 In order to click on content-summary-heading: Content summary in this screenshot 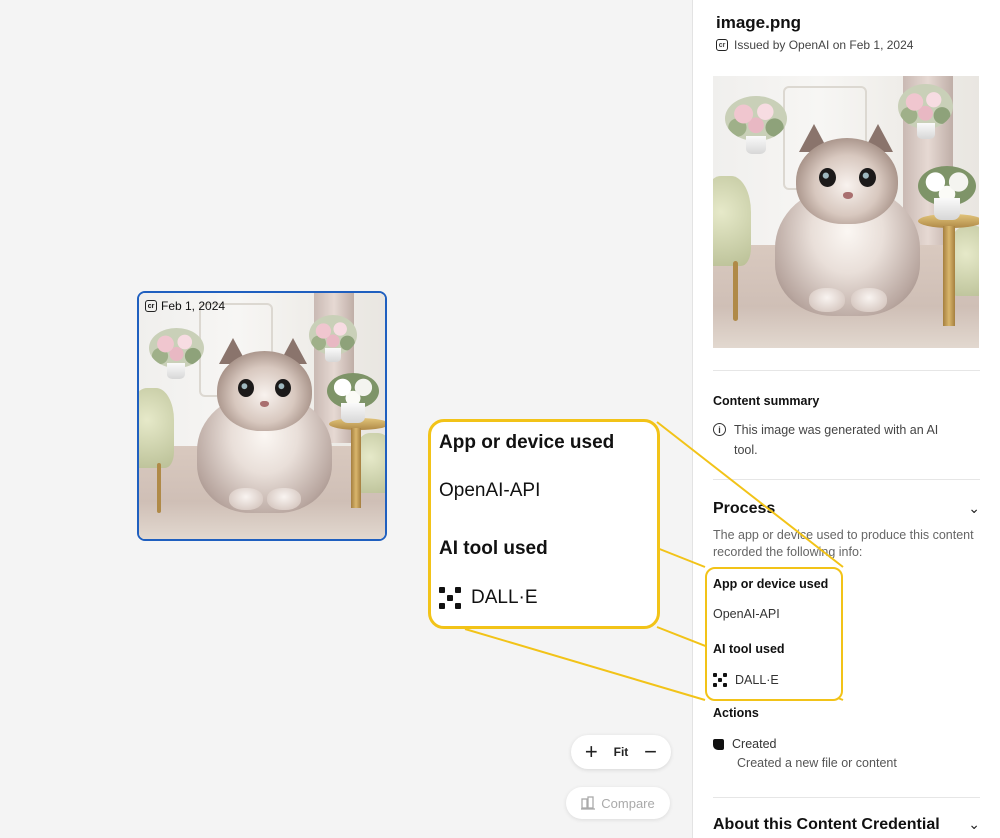, I will do `click(766, 401)`.